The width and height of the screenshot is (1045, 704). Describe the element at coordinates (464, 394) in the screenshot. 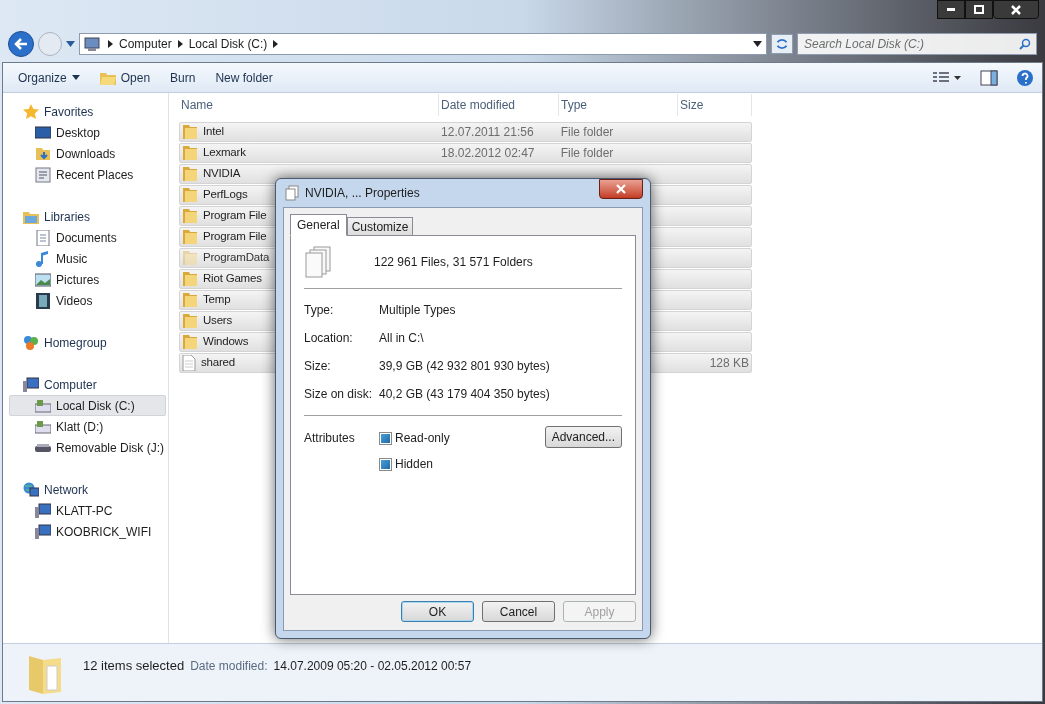

I see `field-value: 40,2 GB (43 179 404 350 bytes)` at that location.